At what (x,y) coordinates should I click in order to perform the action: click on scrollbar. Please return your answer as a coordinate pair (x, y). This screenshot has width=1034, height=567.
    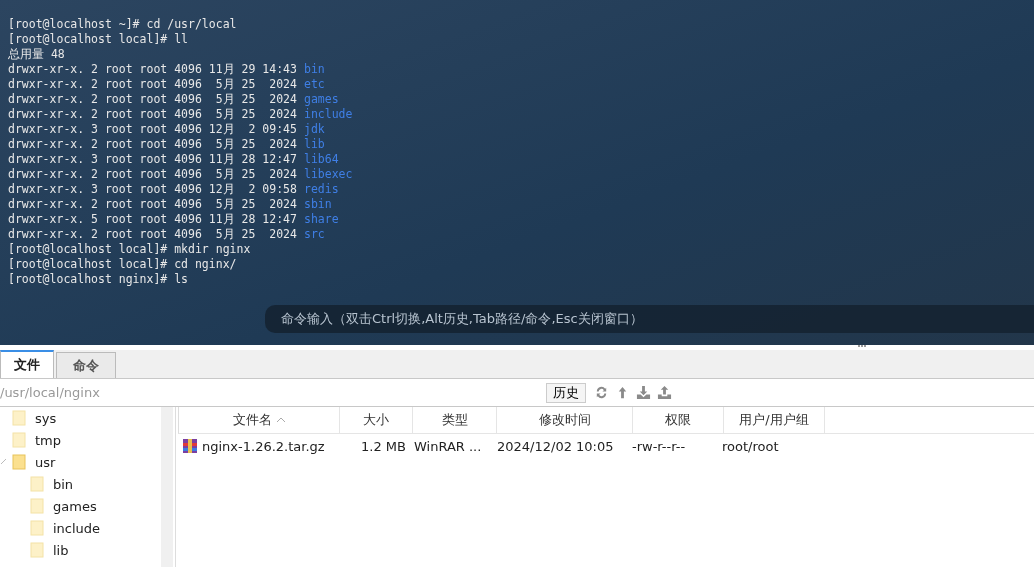
    Looking at the image, I should click on (167, 487).